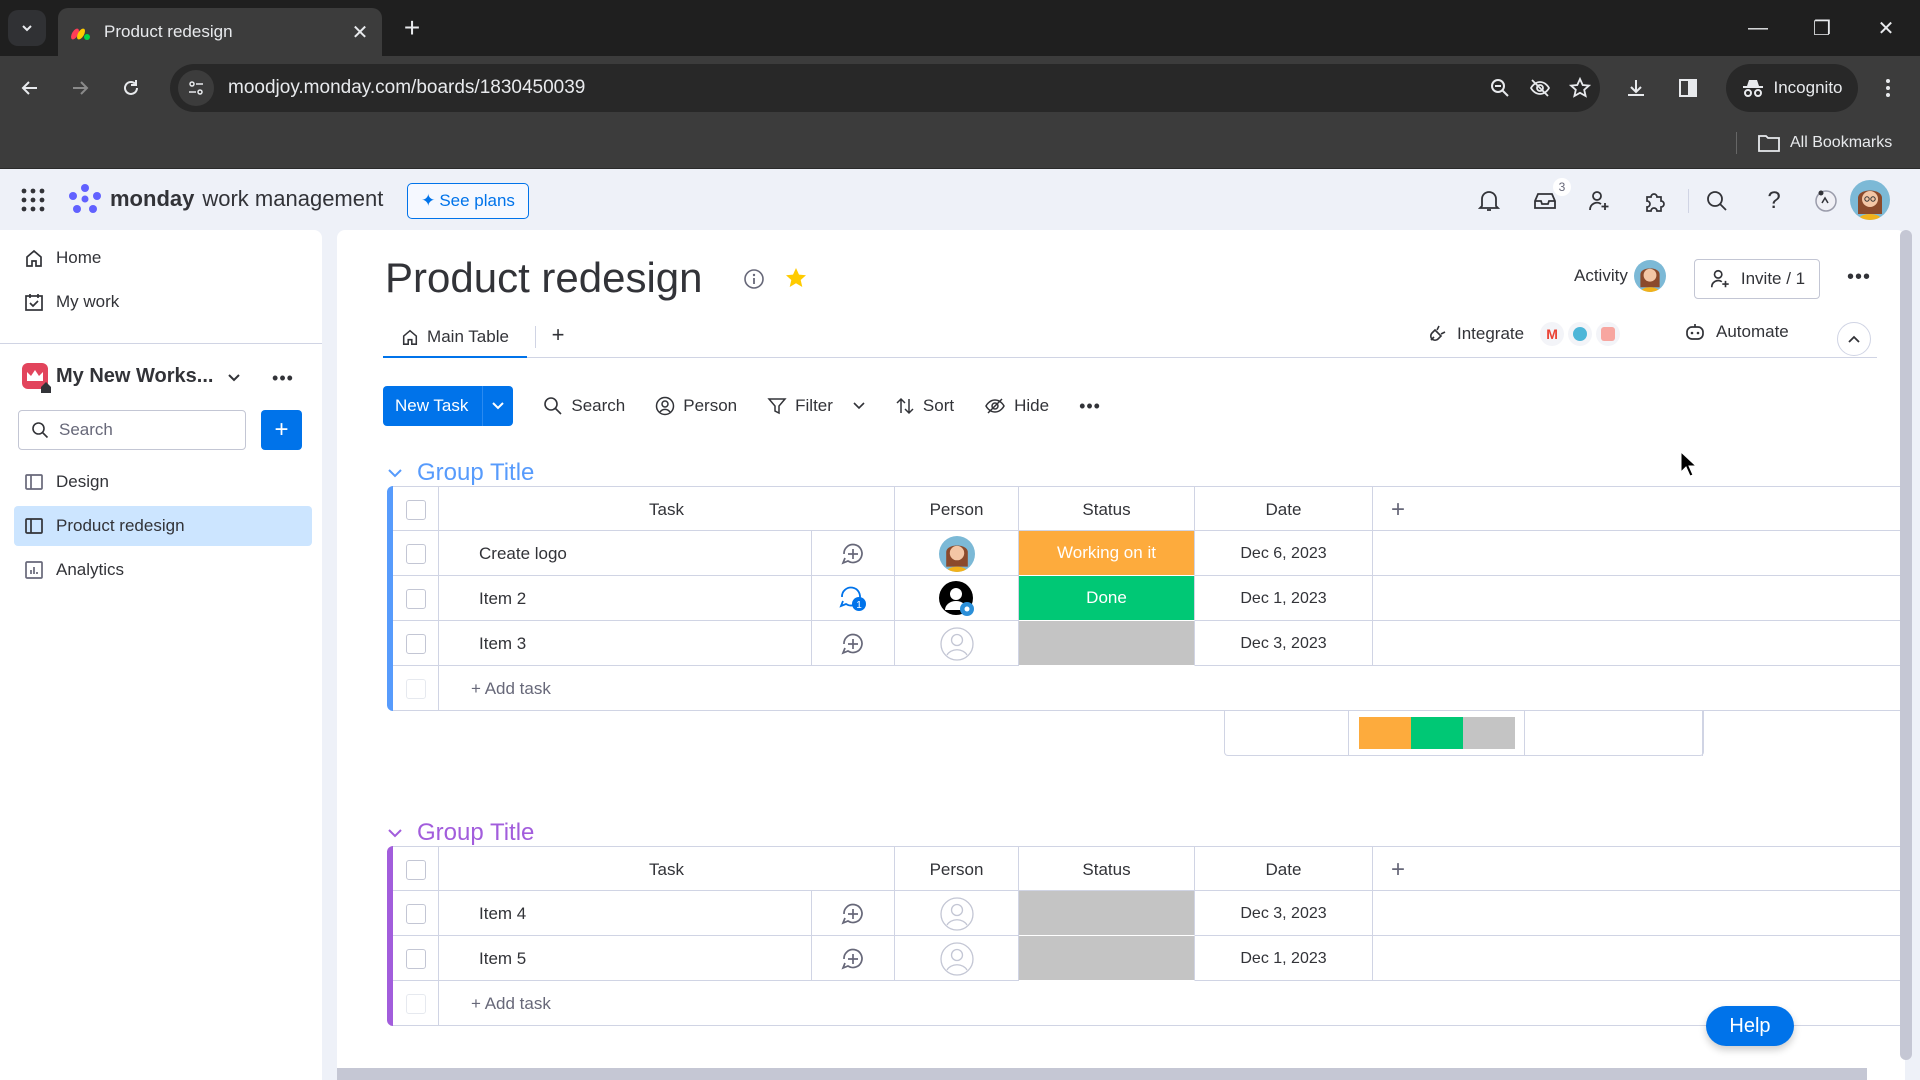 Image resolution: width=1920 pixels, height=1080 pixels. I want to click on ai-assistant-button, so click(1826, 201).